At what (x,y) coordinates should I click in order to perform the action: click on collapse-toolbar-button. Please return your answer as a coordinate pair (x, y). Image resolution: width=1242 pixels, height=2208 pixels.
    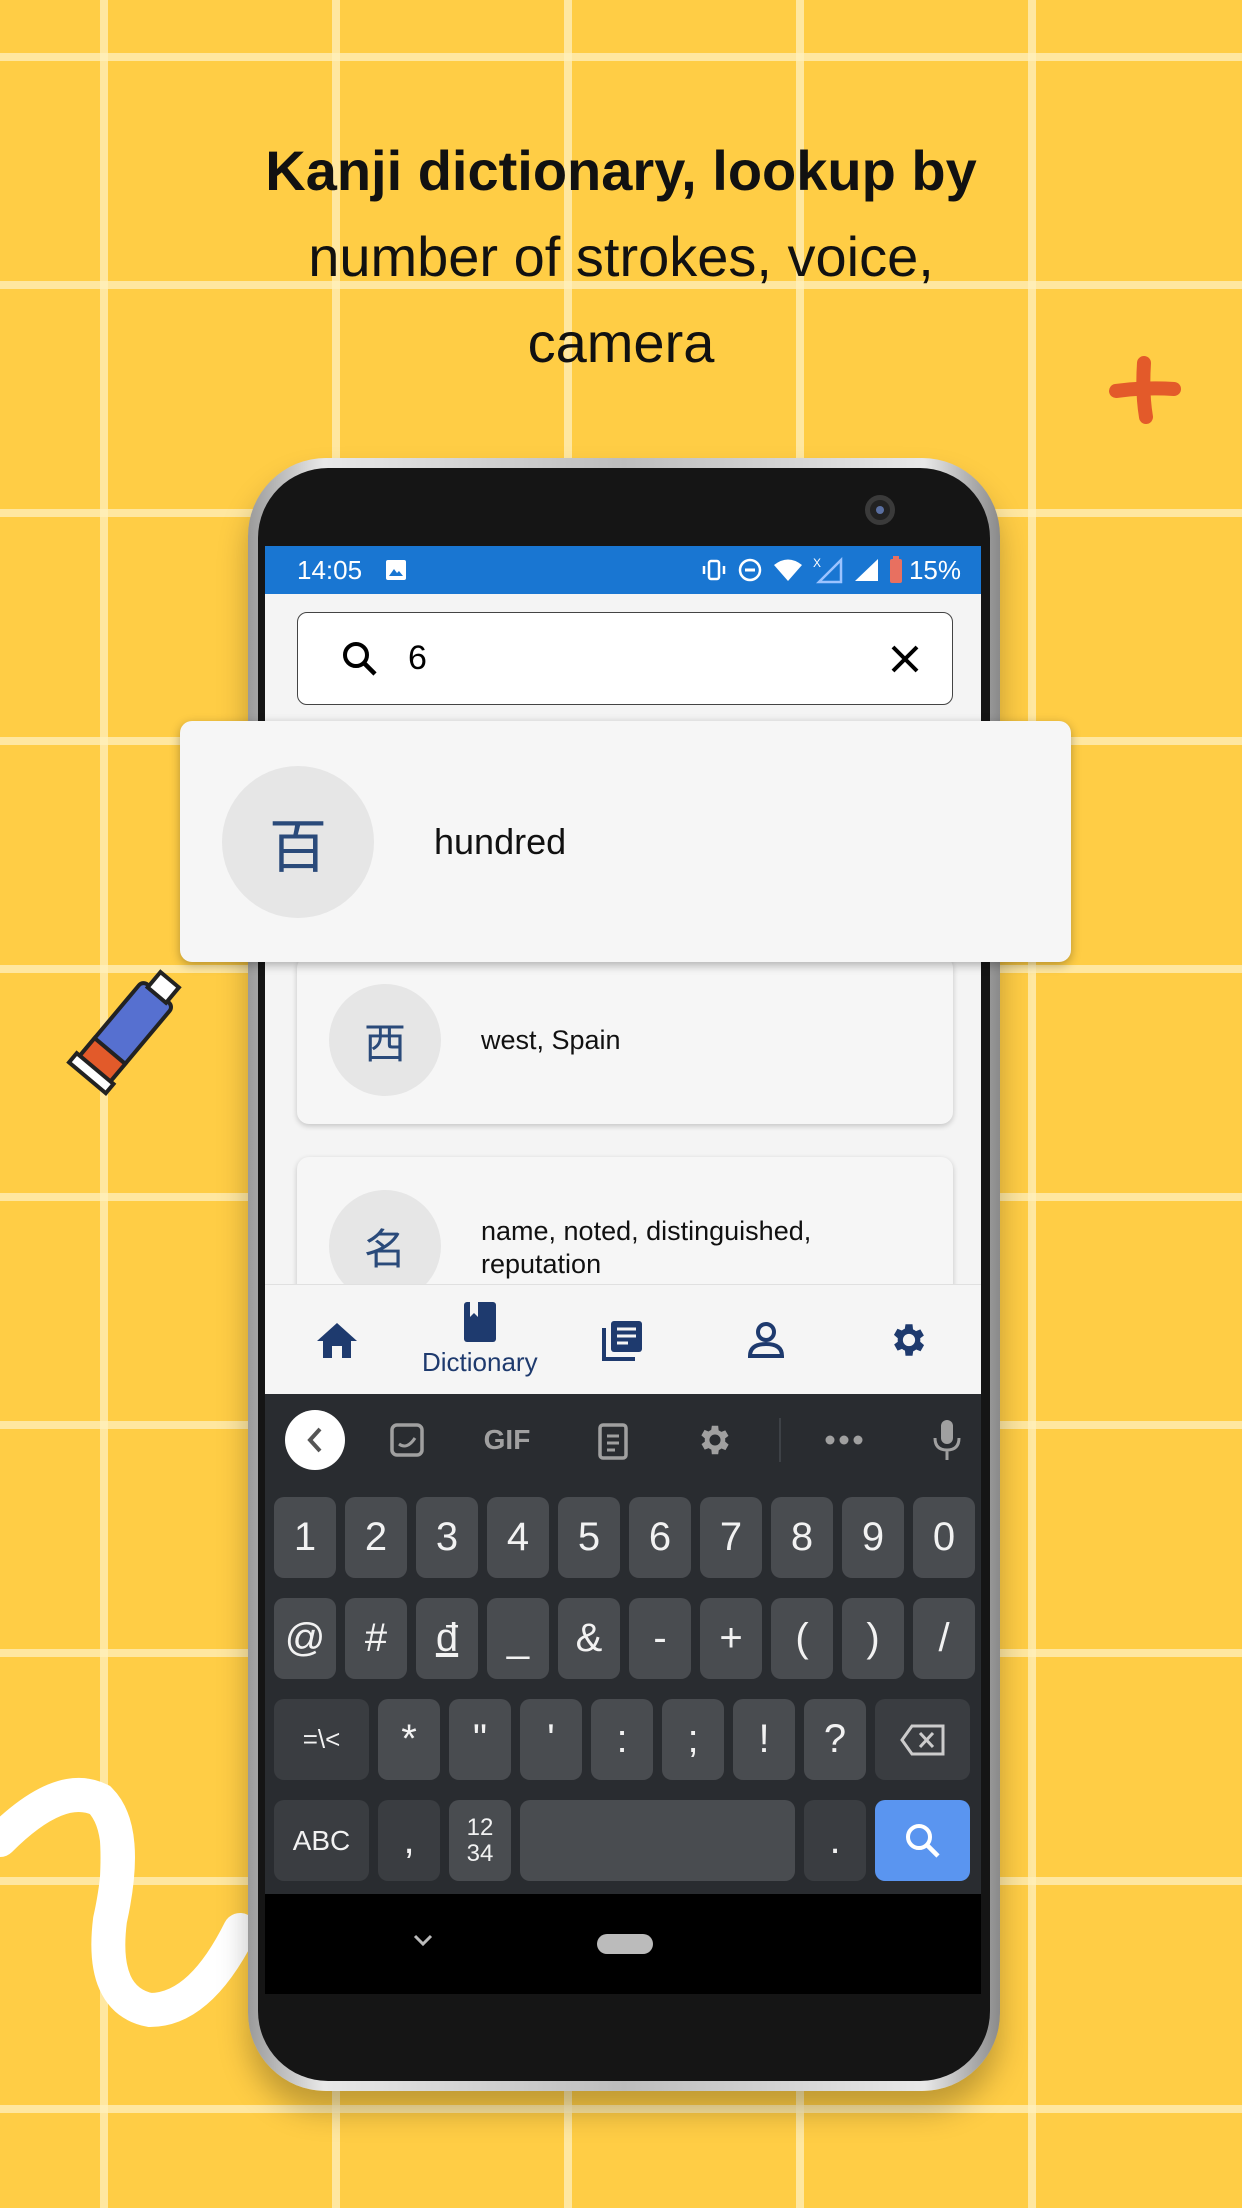
    Looking at the image, I should click on (315, 1440).